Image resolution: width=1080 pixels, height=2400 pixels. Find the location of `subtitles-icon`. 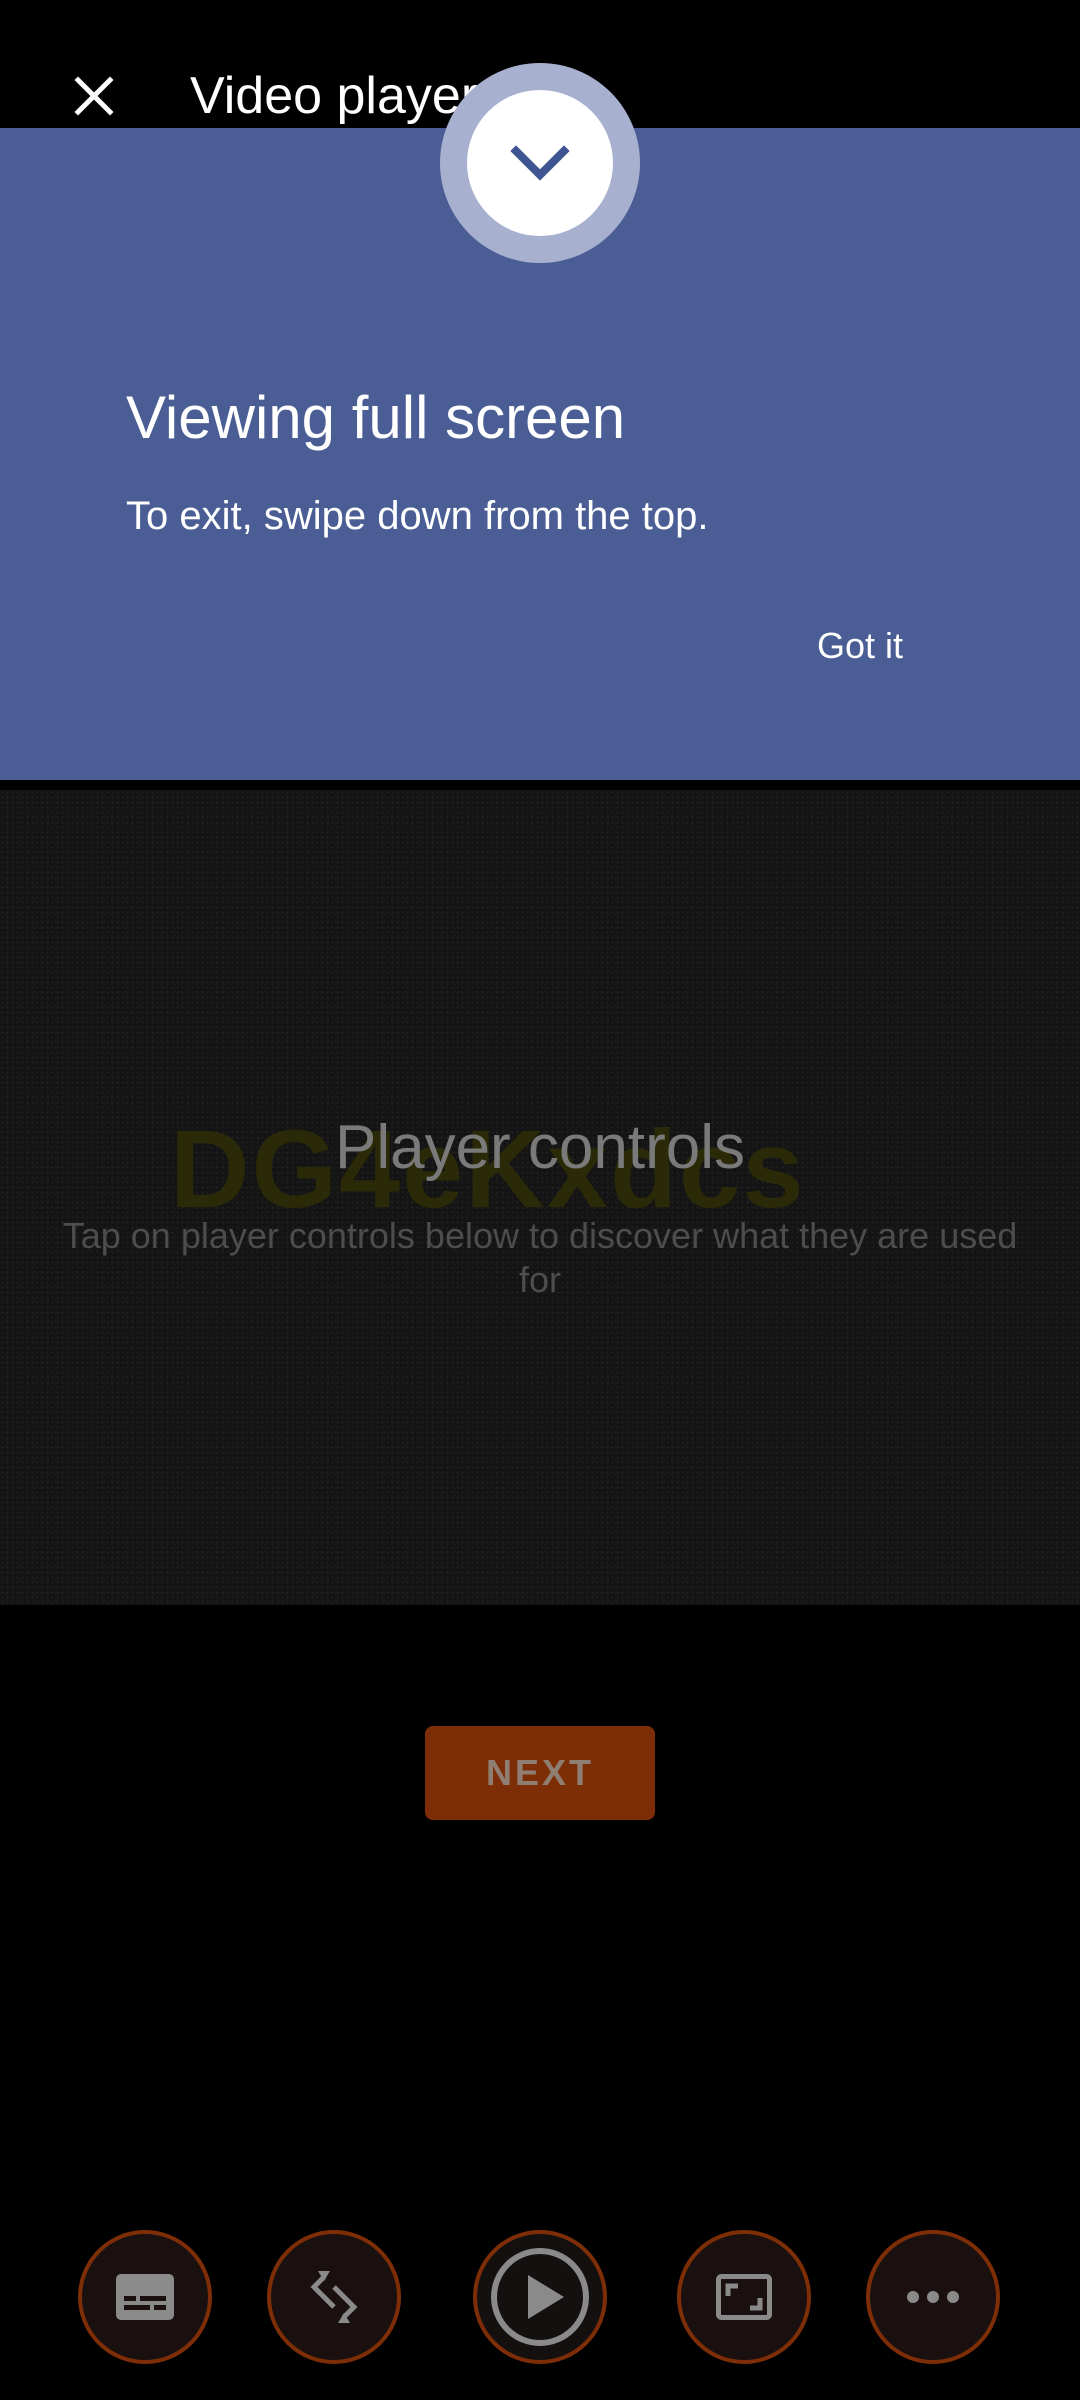

subtitles-icon is located at coordinates (145, 2297).